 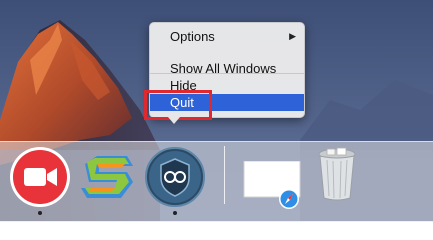 I want to click on menu-item-show-all-windows: Show All Windows, so click(x=227, y=68).